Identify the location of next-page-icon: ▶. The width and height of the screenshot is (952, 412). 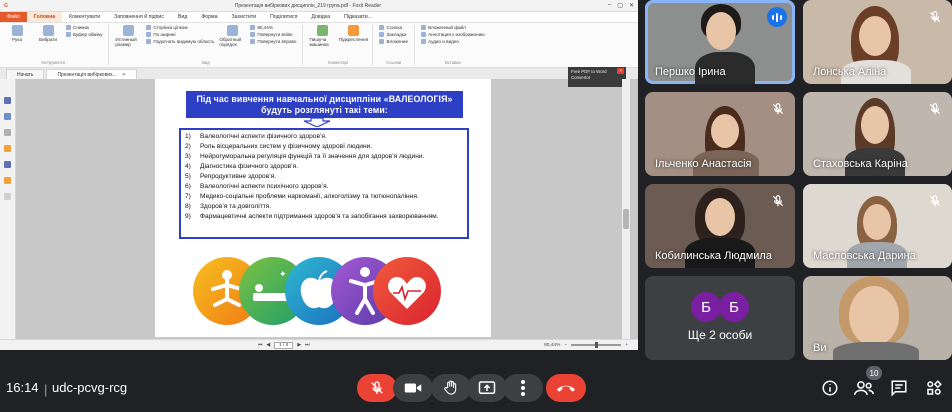
(299, 345).